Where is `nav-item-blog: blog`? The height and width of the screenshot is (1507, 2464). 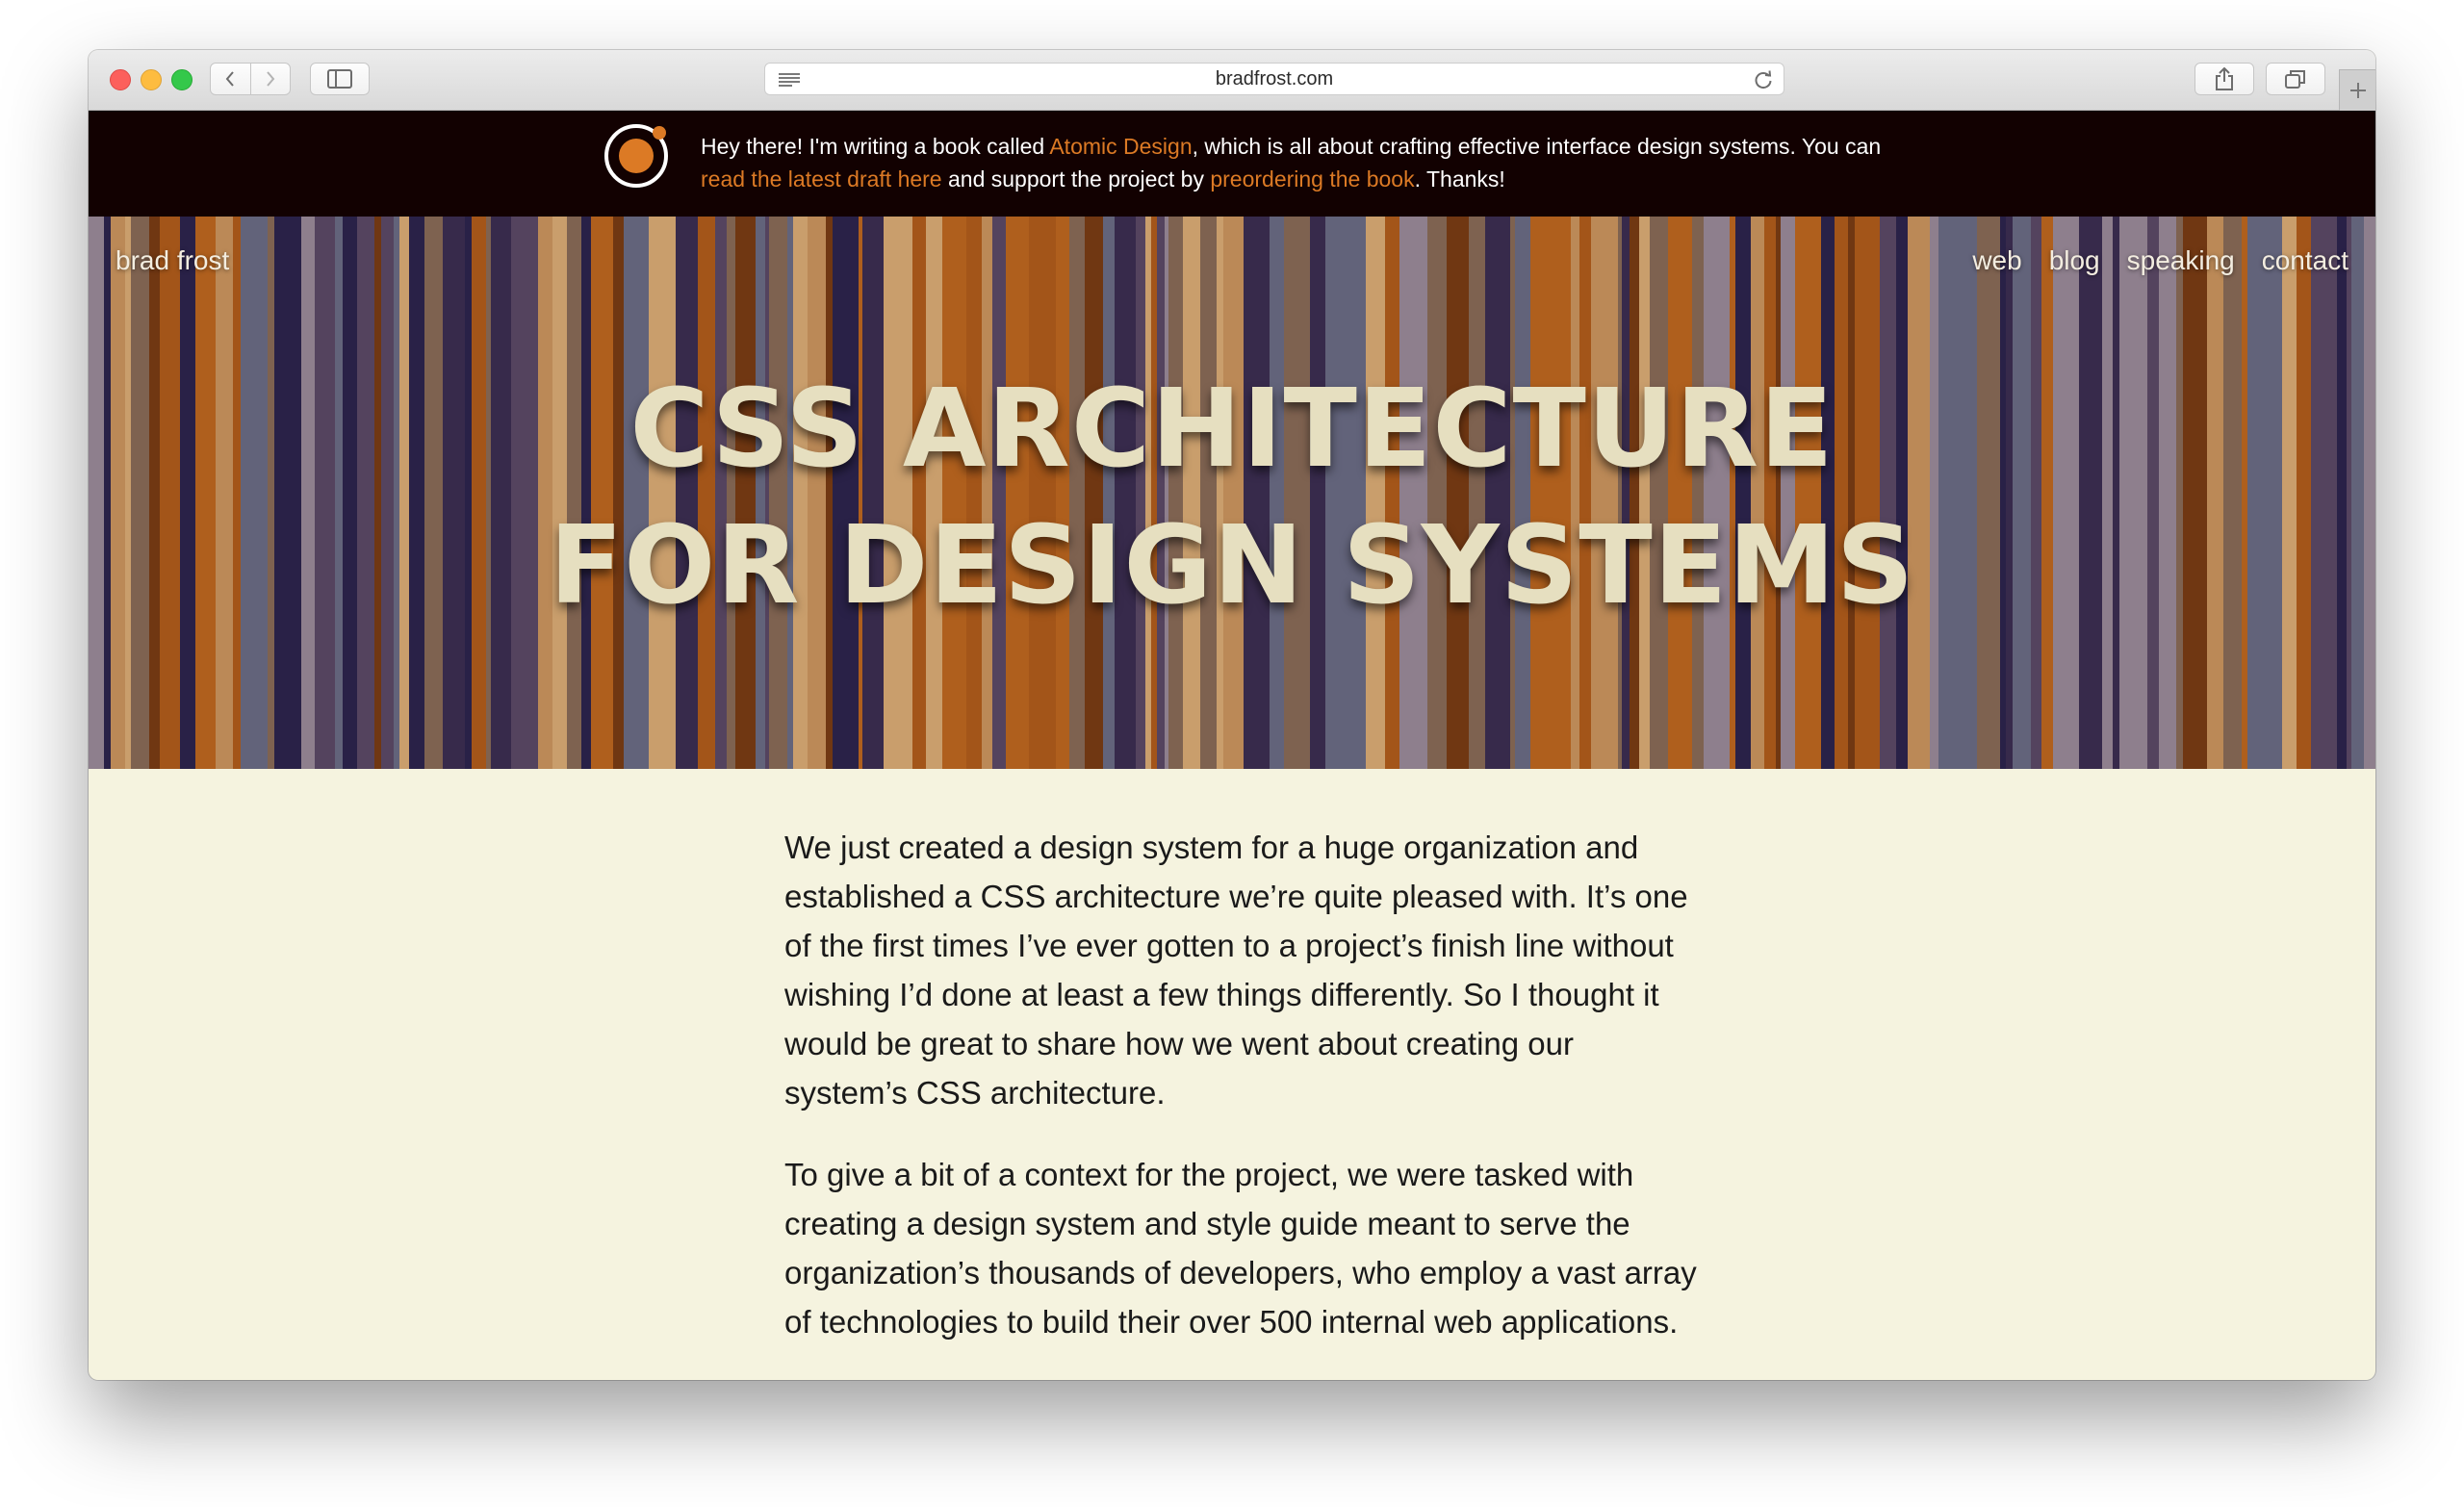 nav-item-blog: blog is located at coordinates (2074, 260).